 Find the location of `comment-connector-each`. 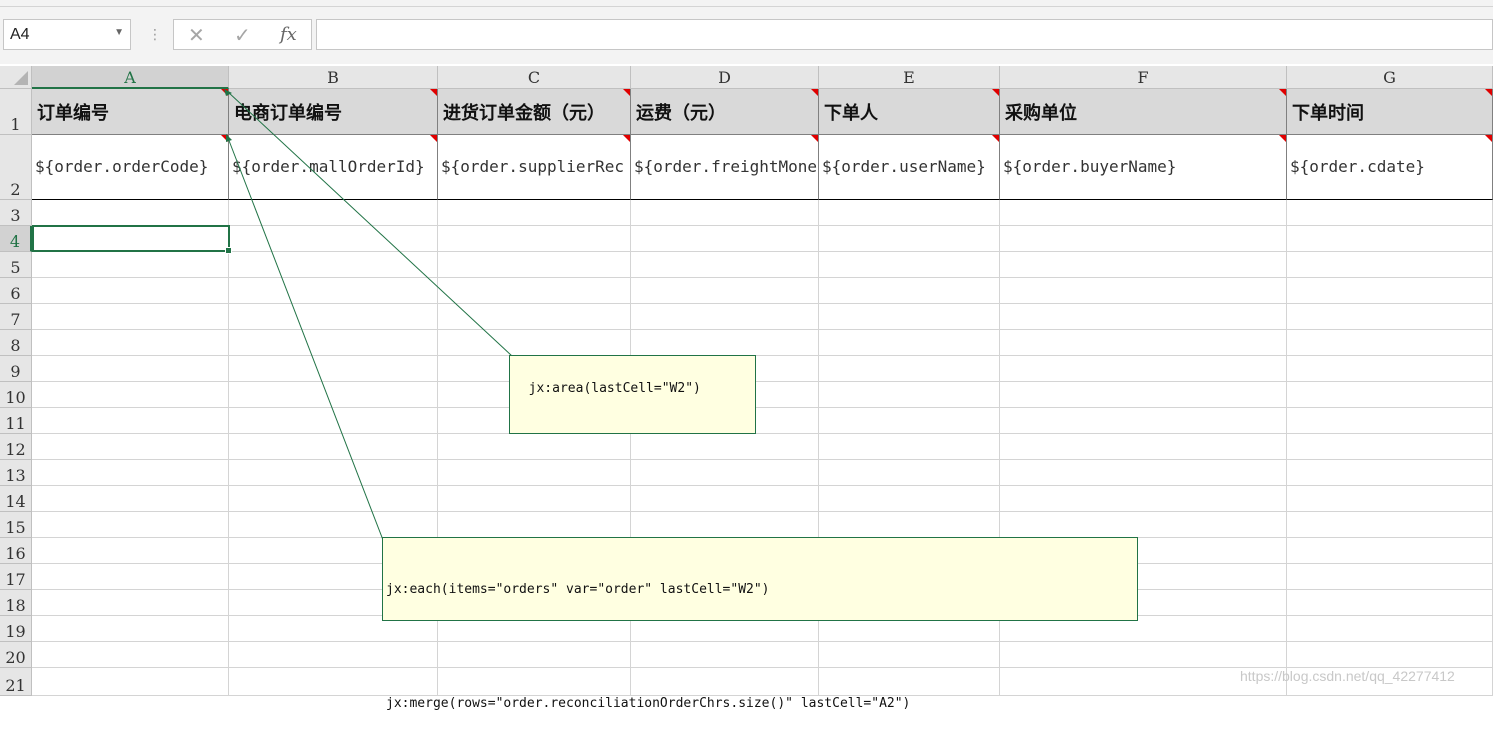

comment-connector-each is located at coordinates (305, 339).